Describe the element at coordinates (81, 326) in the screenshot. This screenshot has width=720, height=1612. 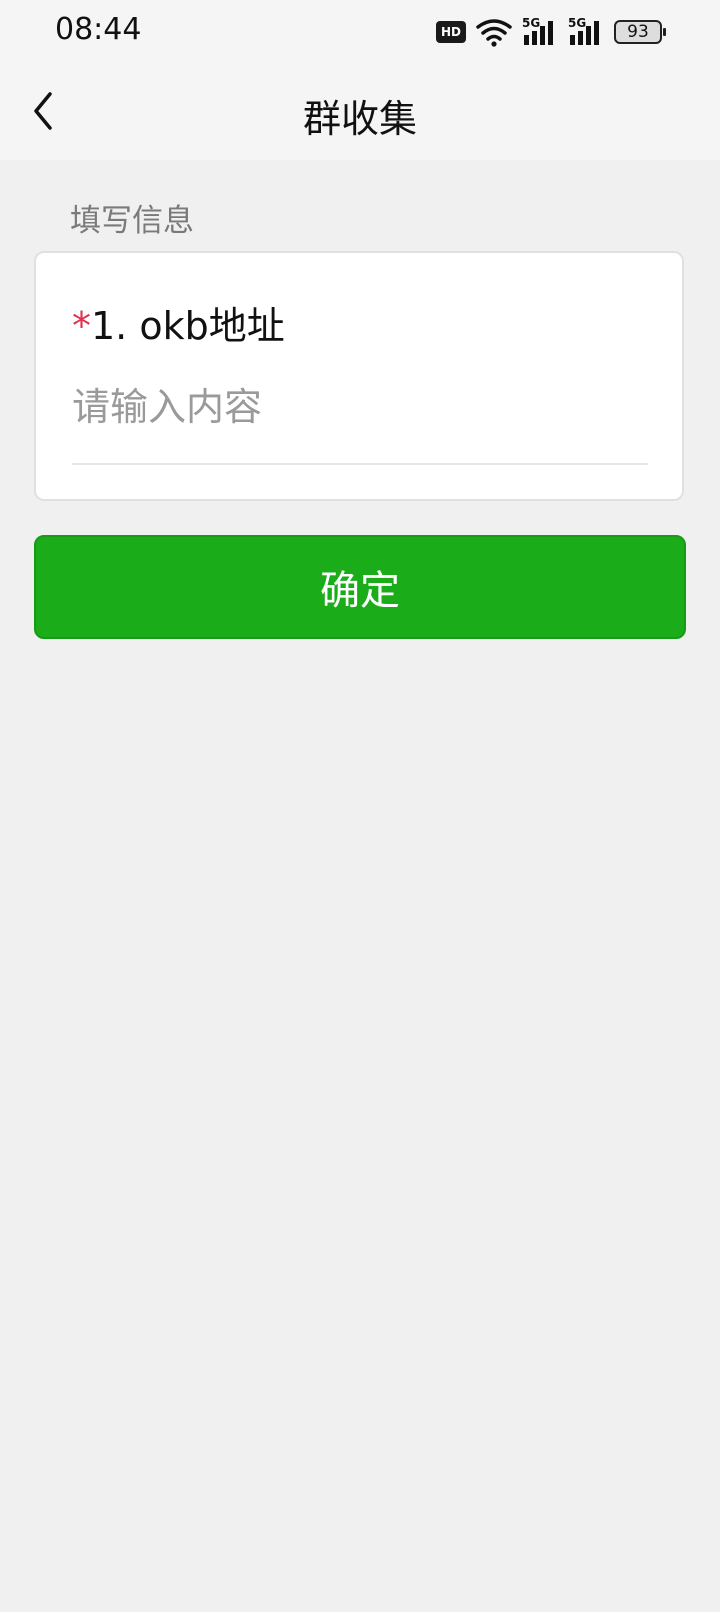
I see `required-mark: *` at that location.